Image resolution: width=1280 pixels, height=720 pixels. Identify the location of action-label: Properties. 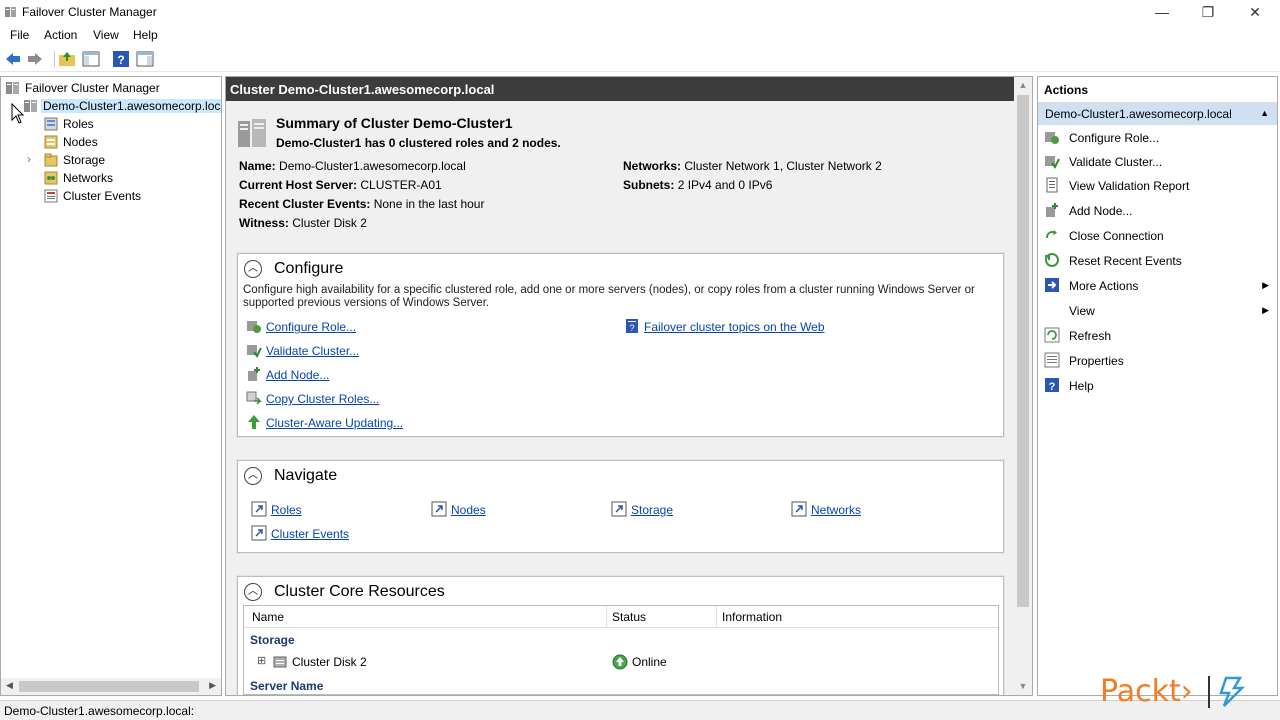
(1096, 361).